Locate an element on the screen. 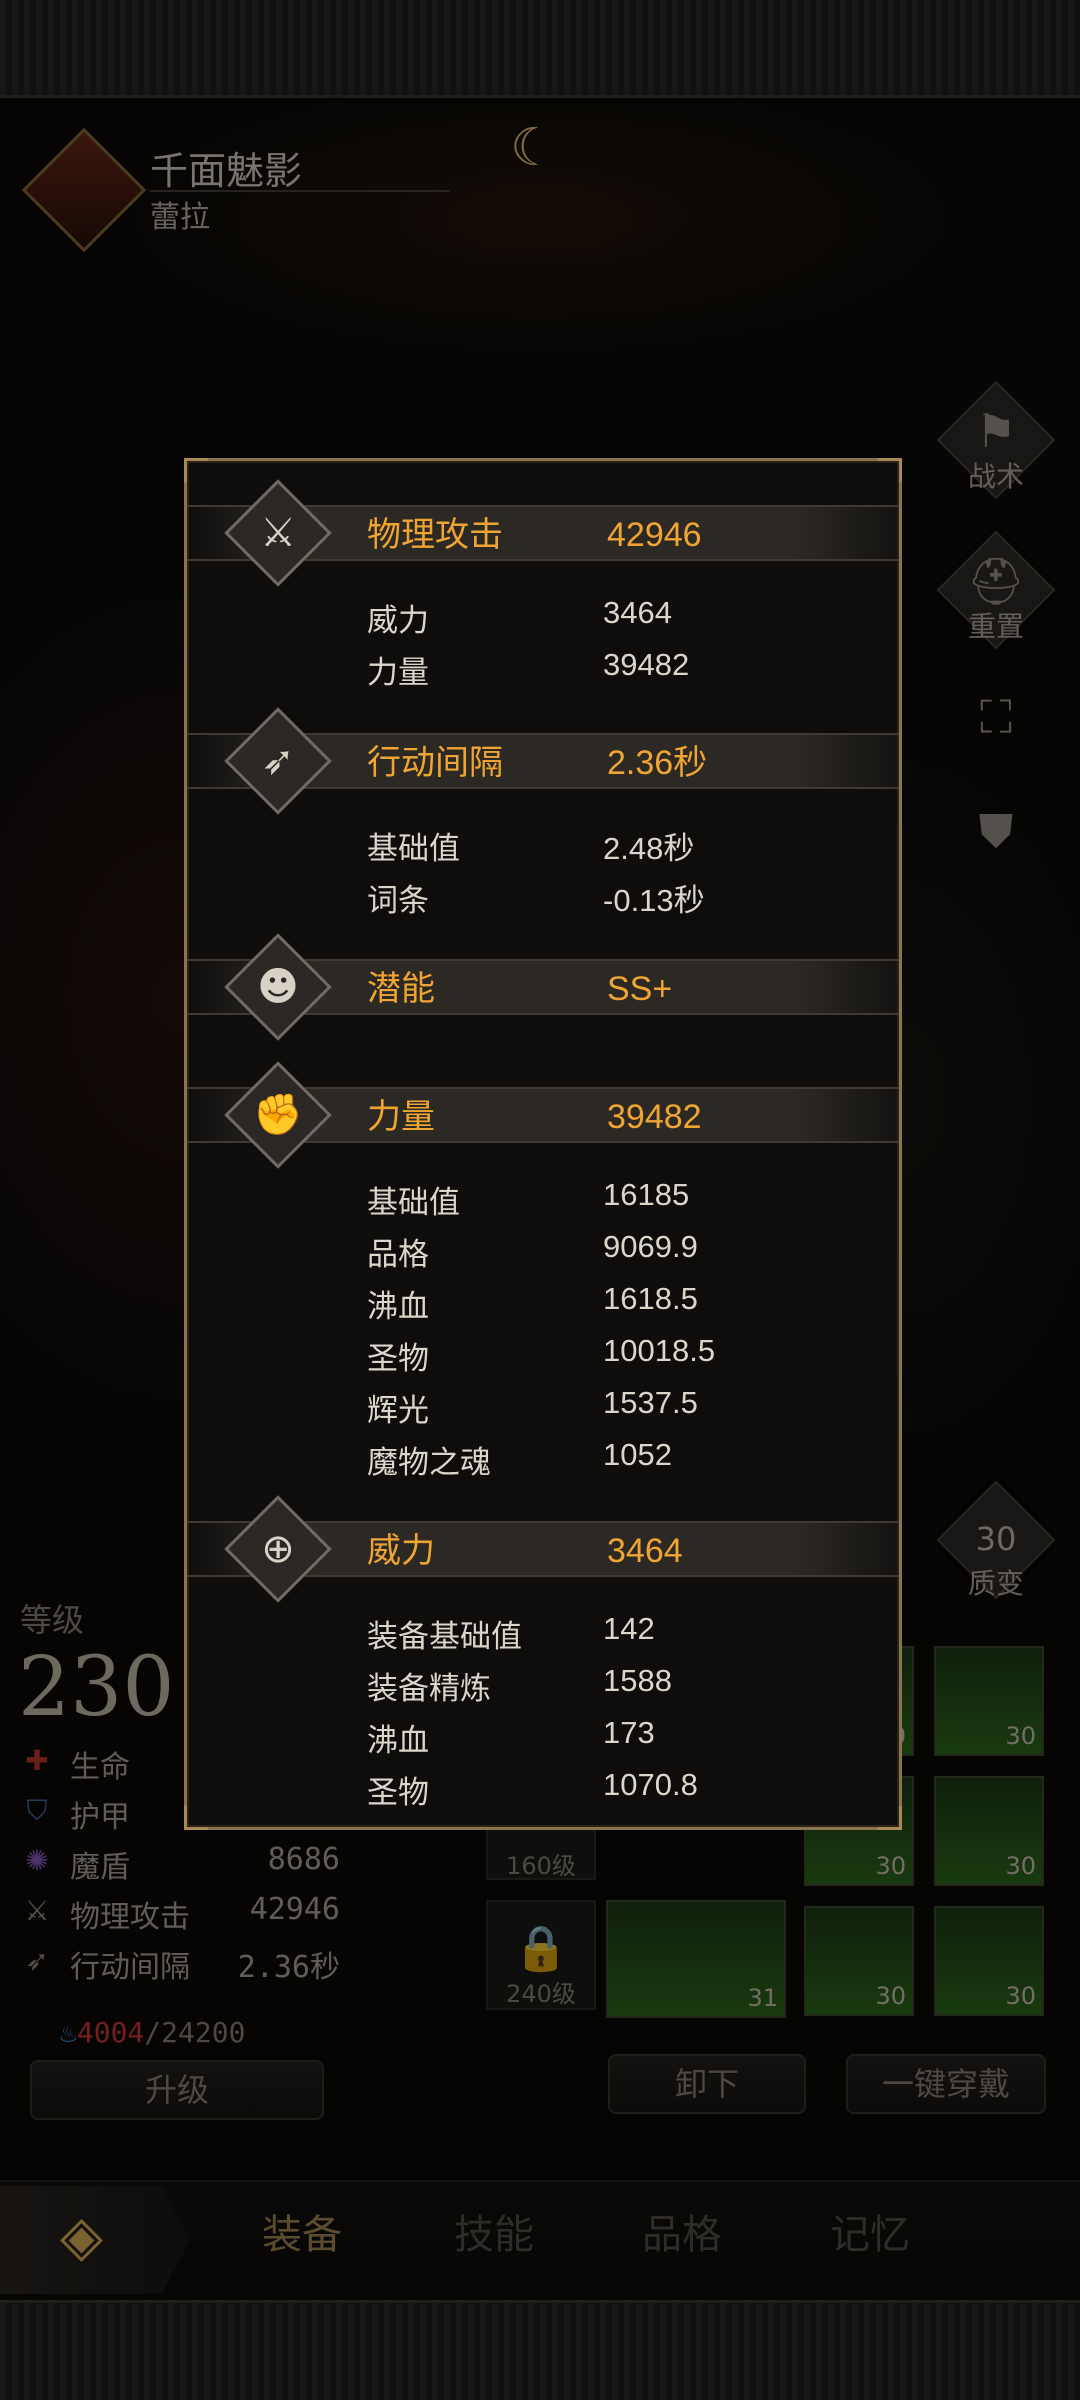 The width and height of the screenshot is (1080, 2400). row-name: 词条 is located at coordinates (398, 901).